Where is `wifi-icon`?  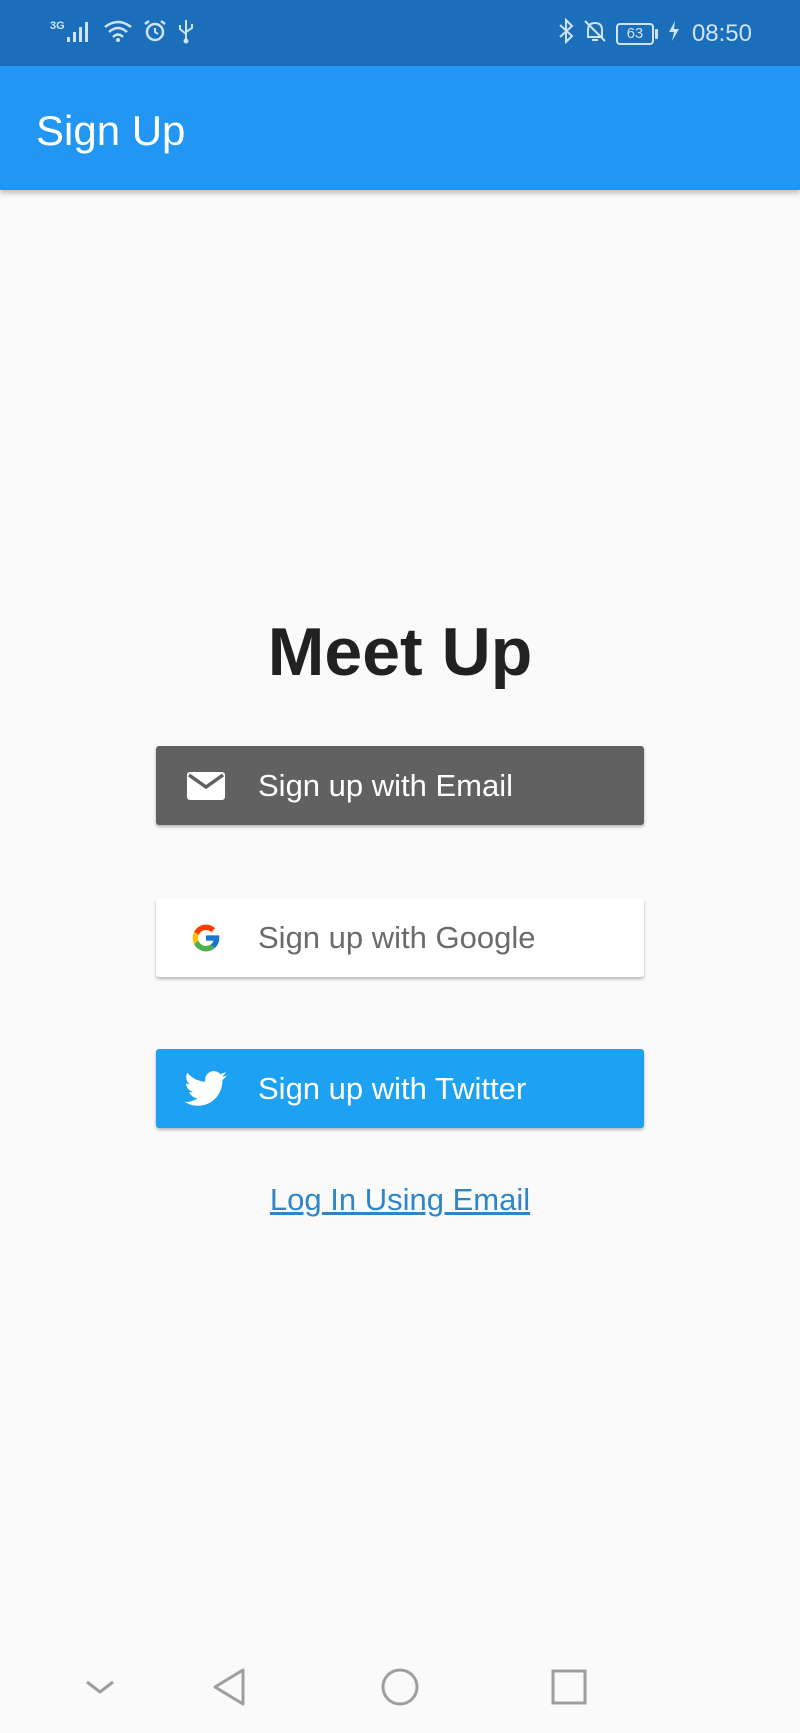
wifi-icon is located at coordinates (118, 33).